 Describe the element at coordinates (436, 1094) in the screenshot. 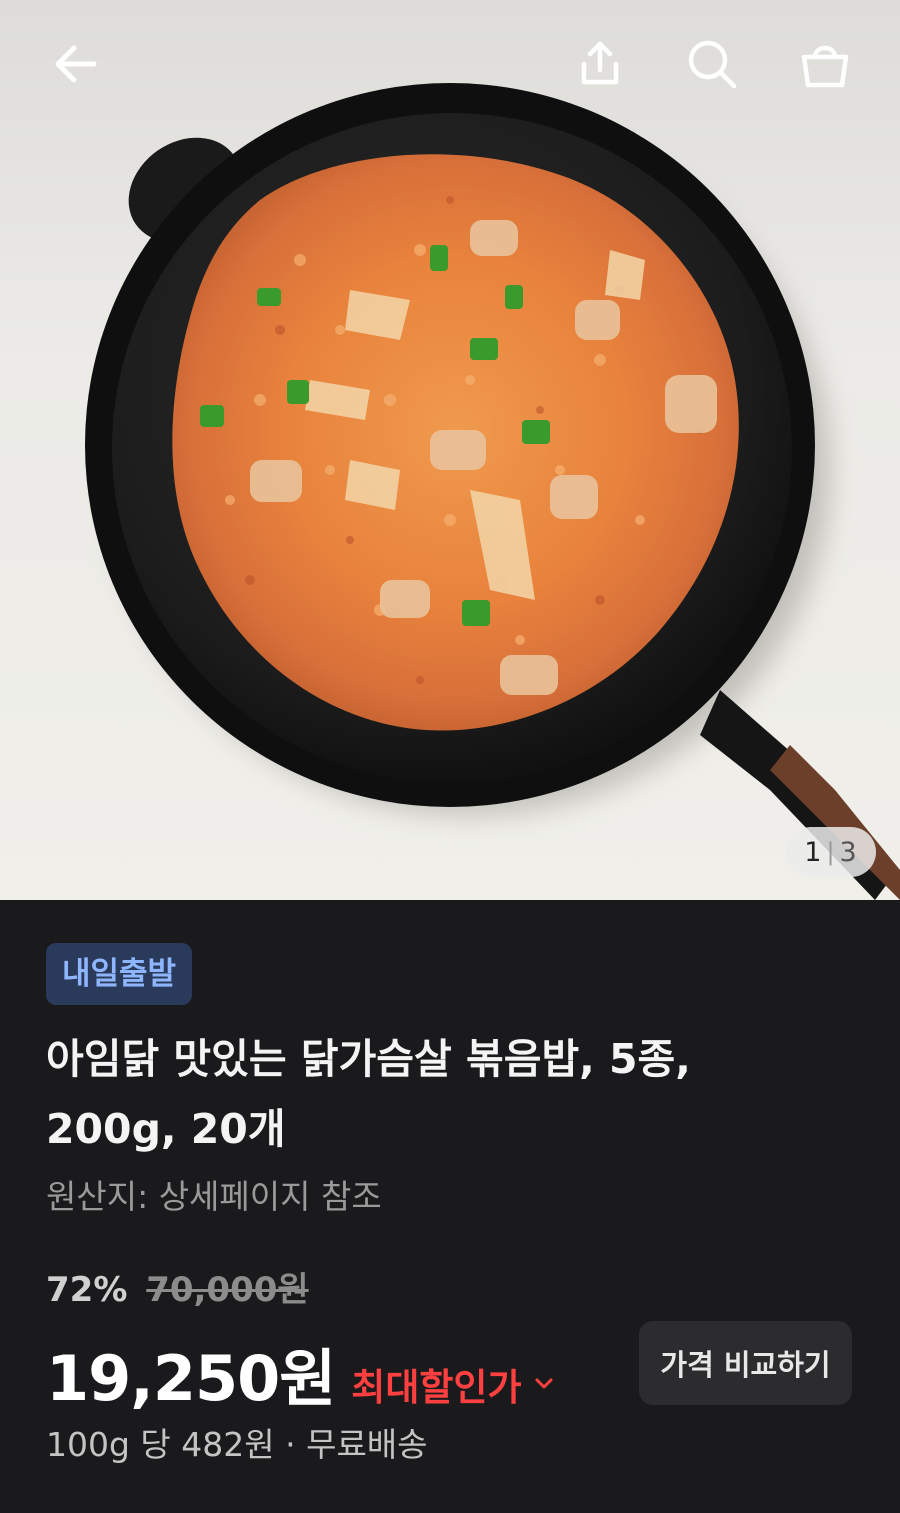

I see `product-title: 아임닭 맛있는 닭가슴살 볶음밥, 5종, 200g, 20개` at that location.